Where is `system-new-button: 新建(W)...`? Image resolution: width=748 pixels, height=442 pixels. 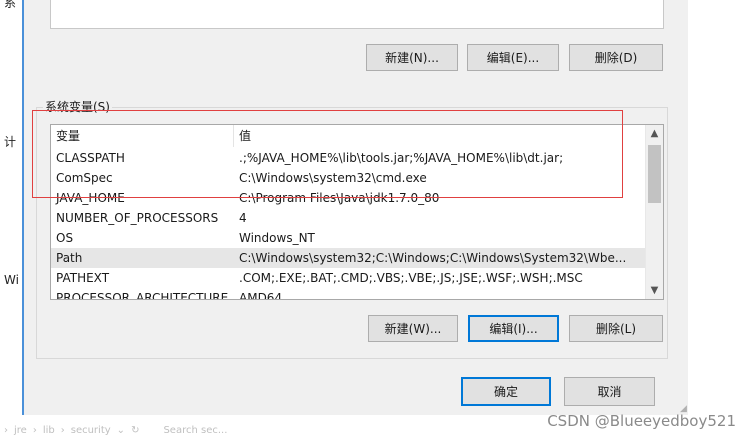 system-new-button: 新建(W)... is located at coordinates (413, 328).